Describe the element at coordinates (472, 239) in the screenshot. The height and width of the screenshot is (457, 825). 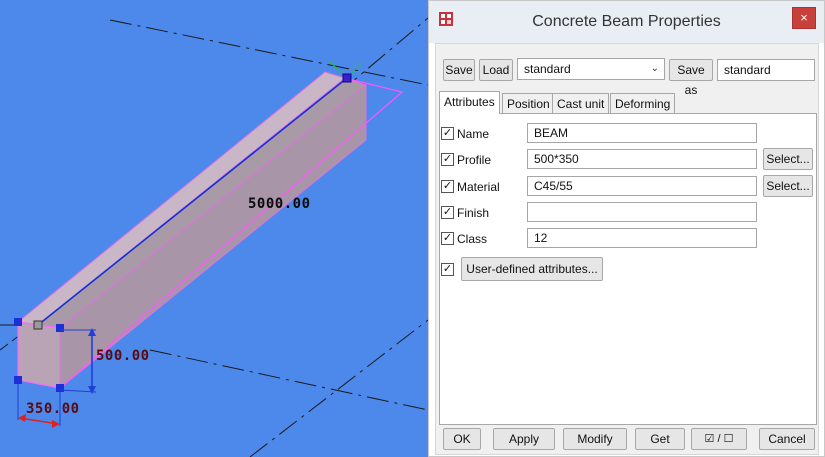
I see `class-label: Class` at that location.